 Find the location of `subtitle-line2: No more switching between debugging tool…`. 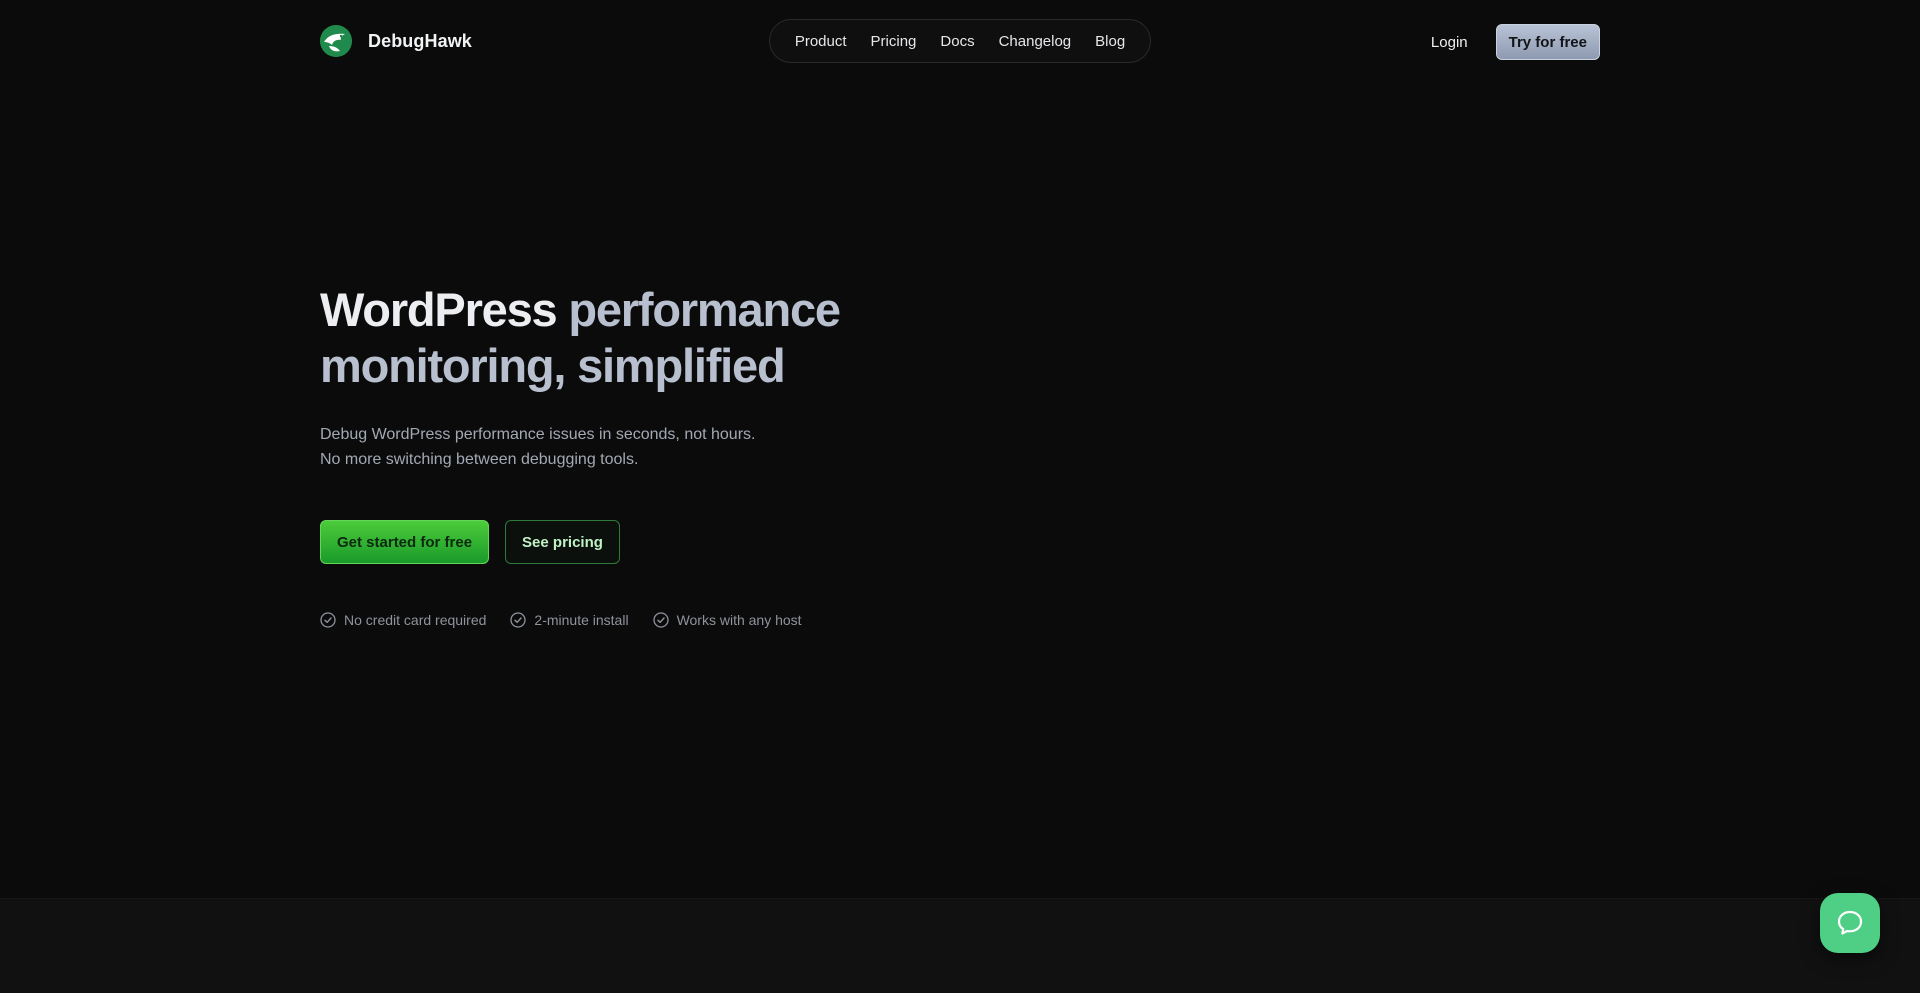

subtitle-line2: No more switching between debugging tool… is located at coordinates (479, 459).